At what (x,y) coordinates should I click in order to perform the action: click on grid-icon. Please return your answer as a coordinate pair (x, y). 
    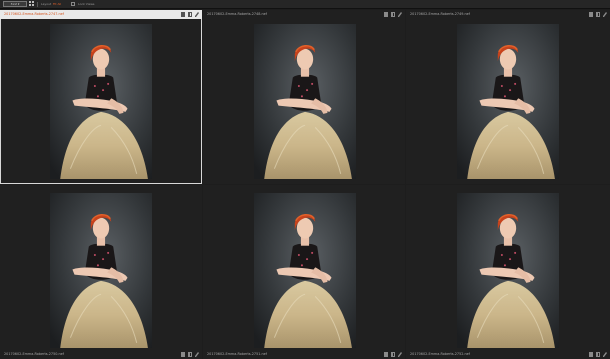
    Looking at the image, I should click on (32, 4).